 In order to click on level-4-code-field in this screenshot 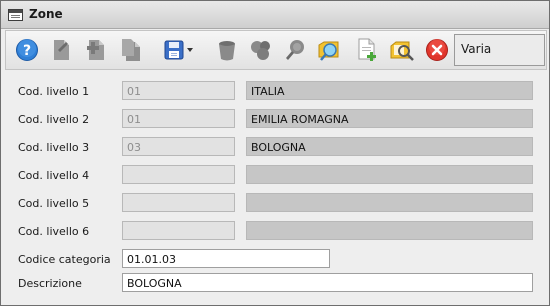, I will do `click(178, 174)`.